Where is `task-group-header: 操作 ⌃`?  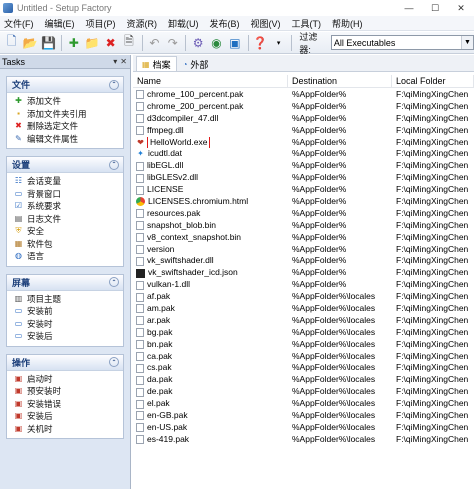
task-group-header: 操作 ⌃ is located at coordinates (65, 362).